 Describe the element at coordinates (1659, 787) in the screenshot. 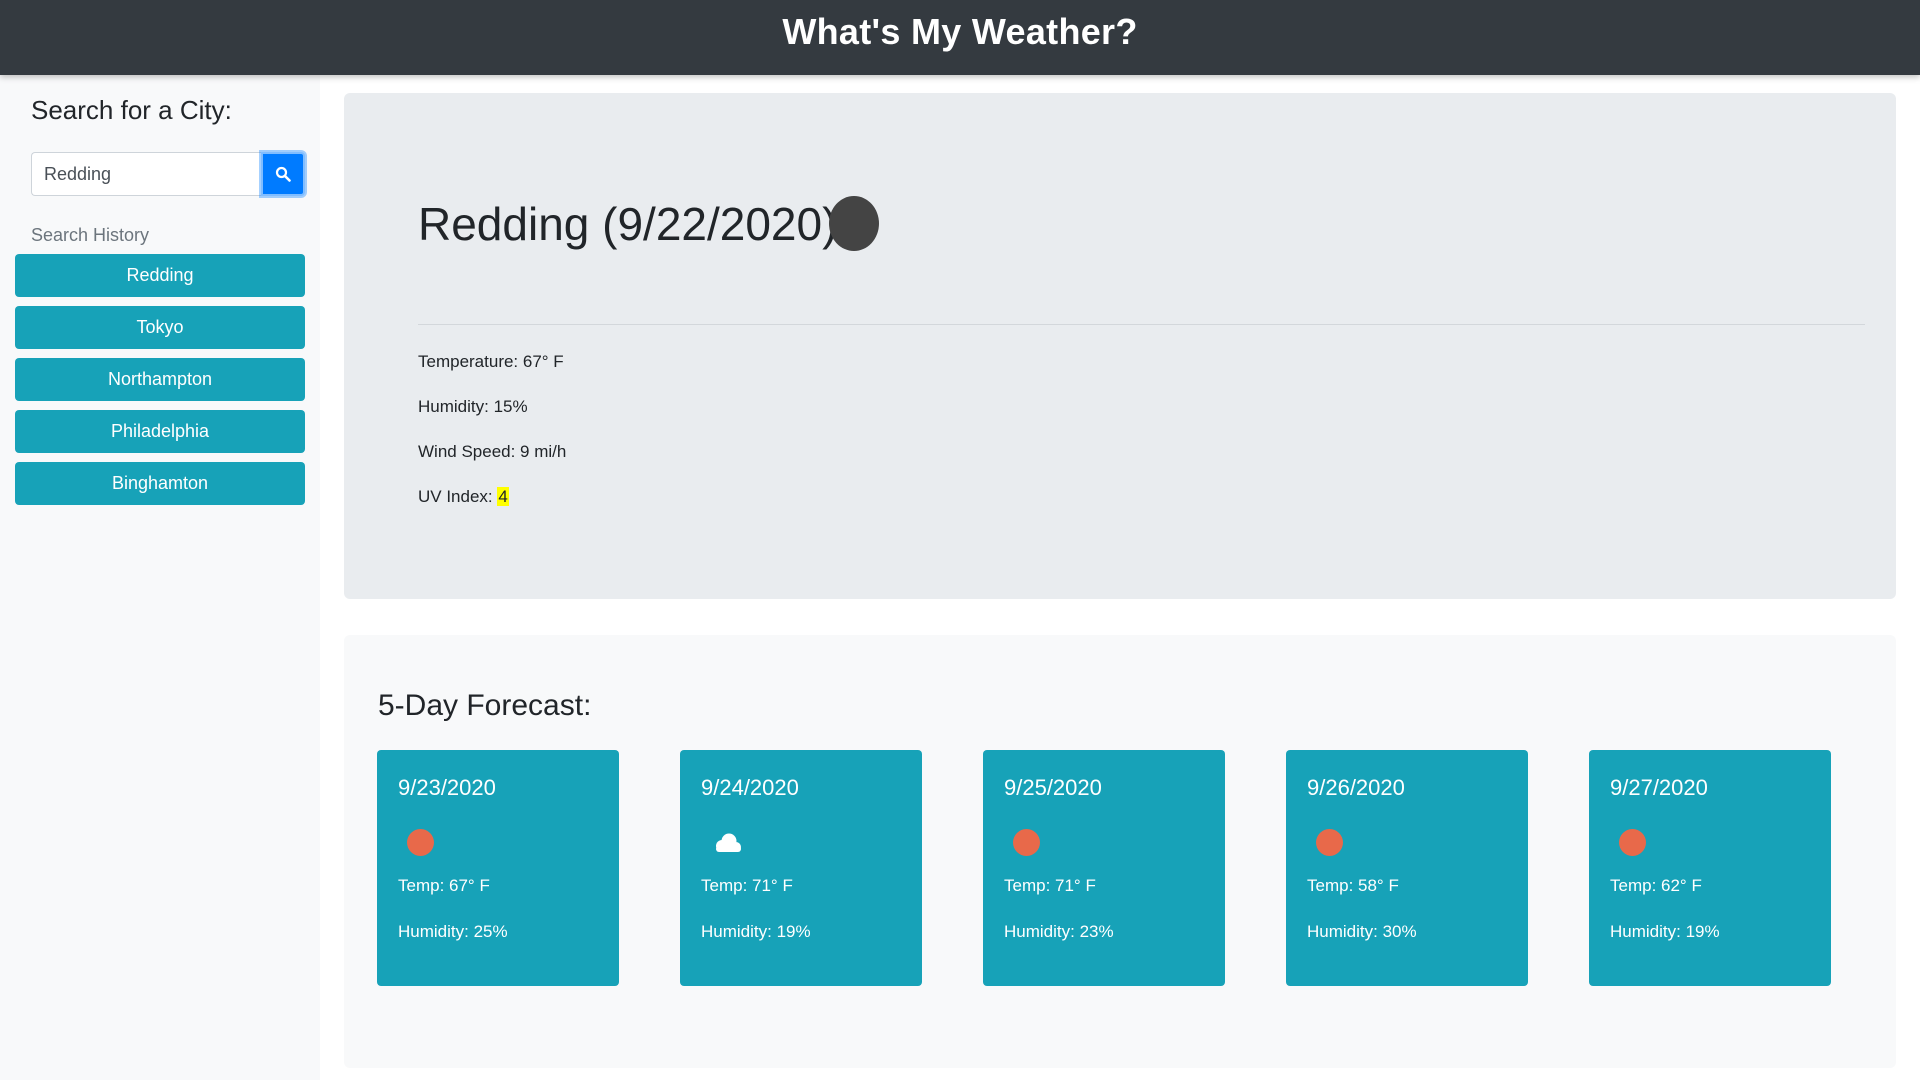

I see `forecast-date: 9/27/2020` at that location.